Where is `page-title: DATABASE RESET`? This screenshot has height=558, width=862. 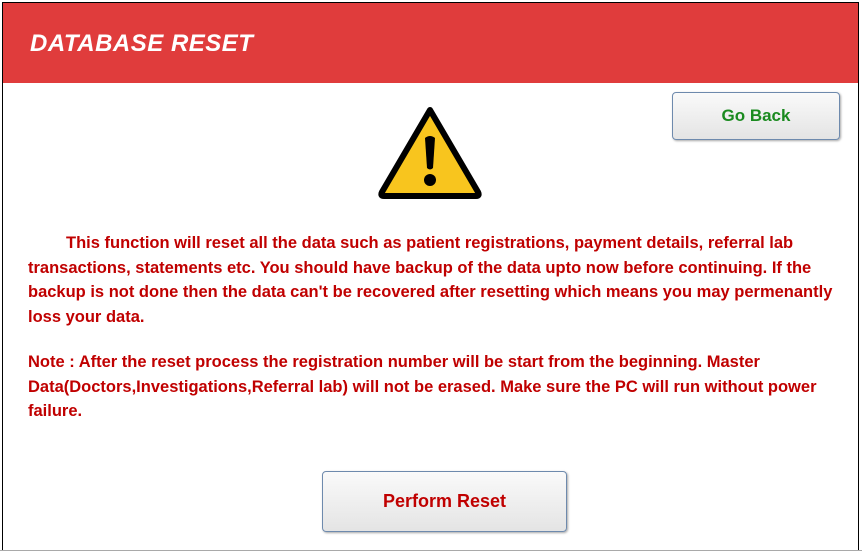 page-title: DATABASE RESET is located at coordinates (142, 43).